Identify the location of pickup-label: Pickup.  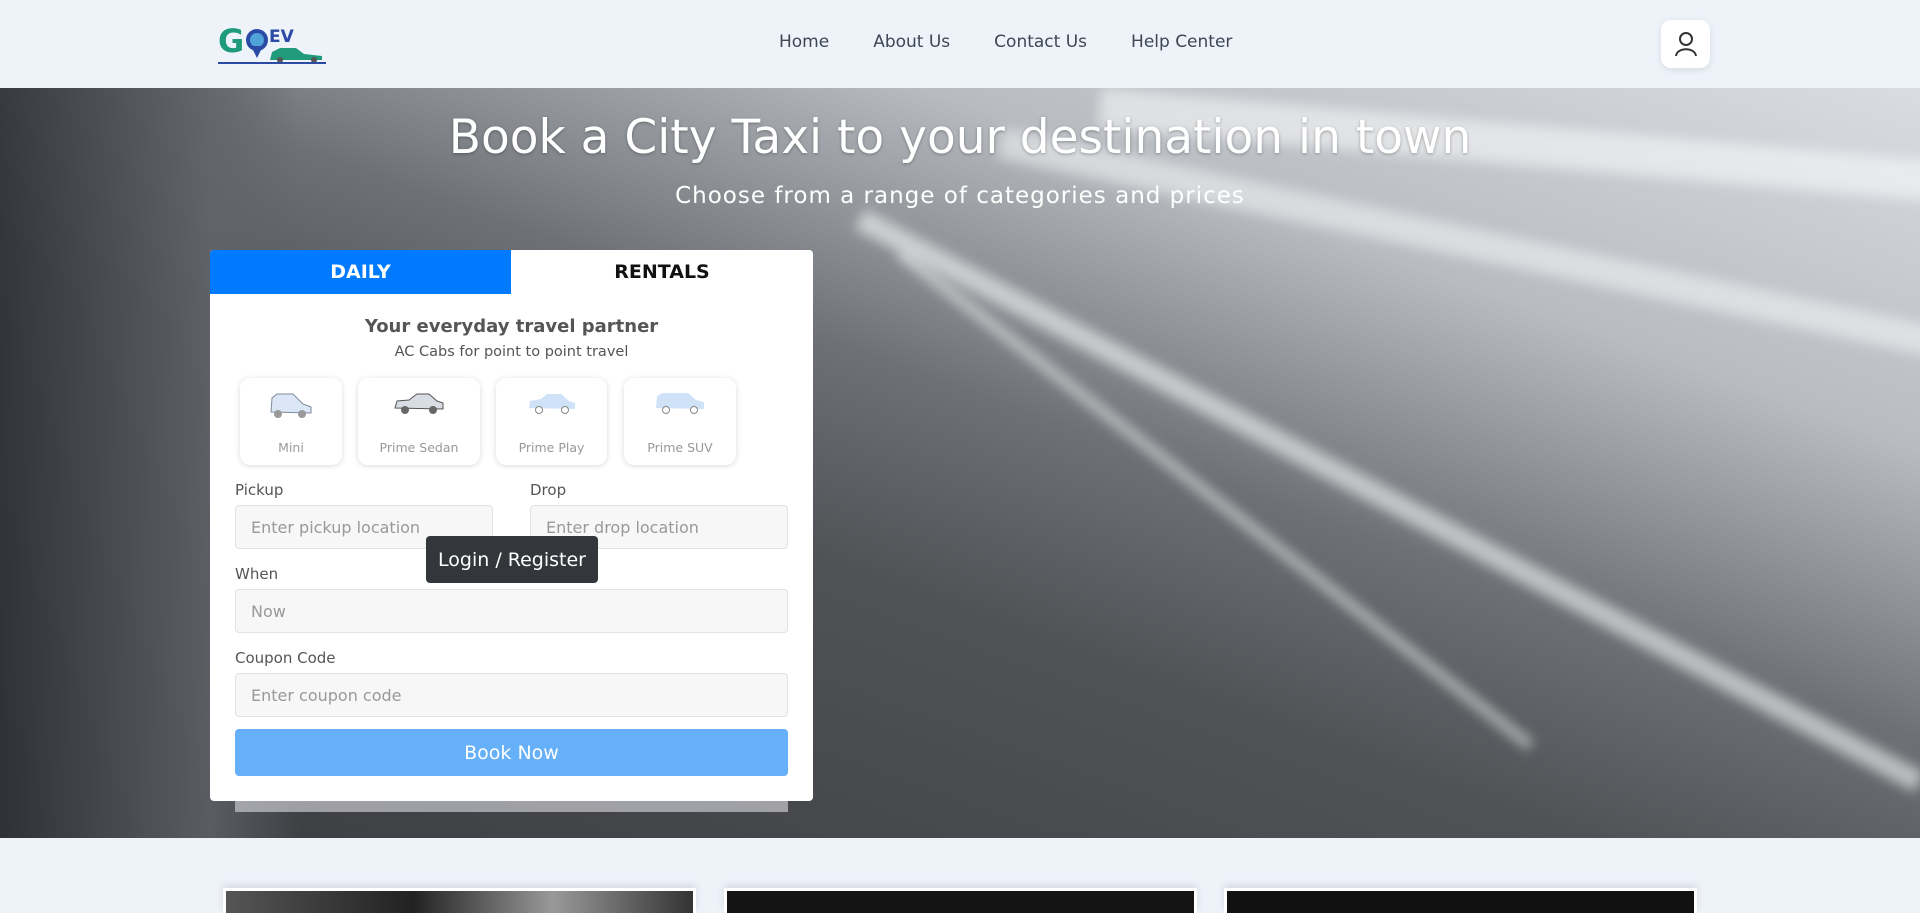
(259, 490).